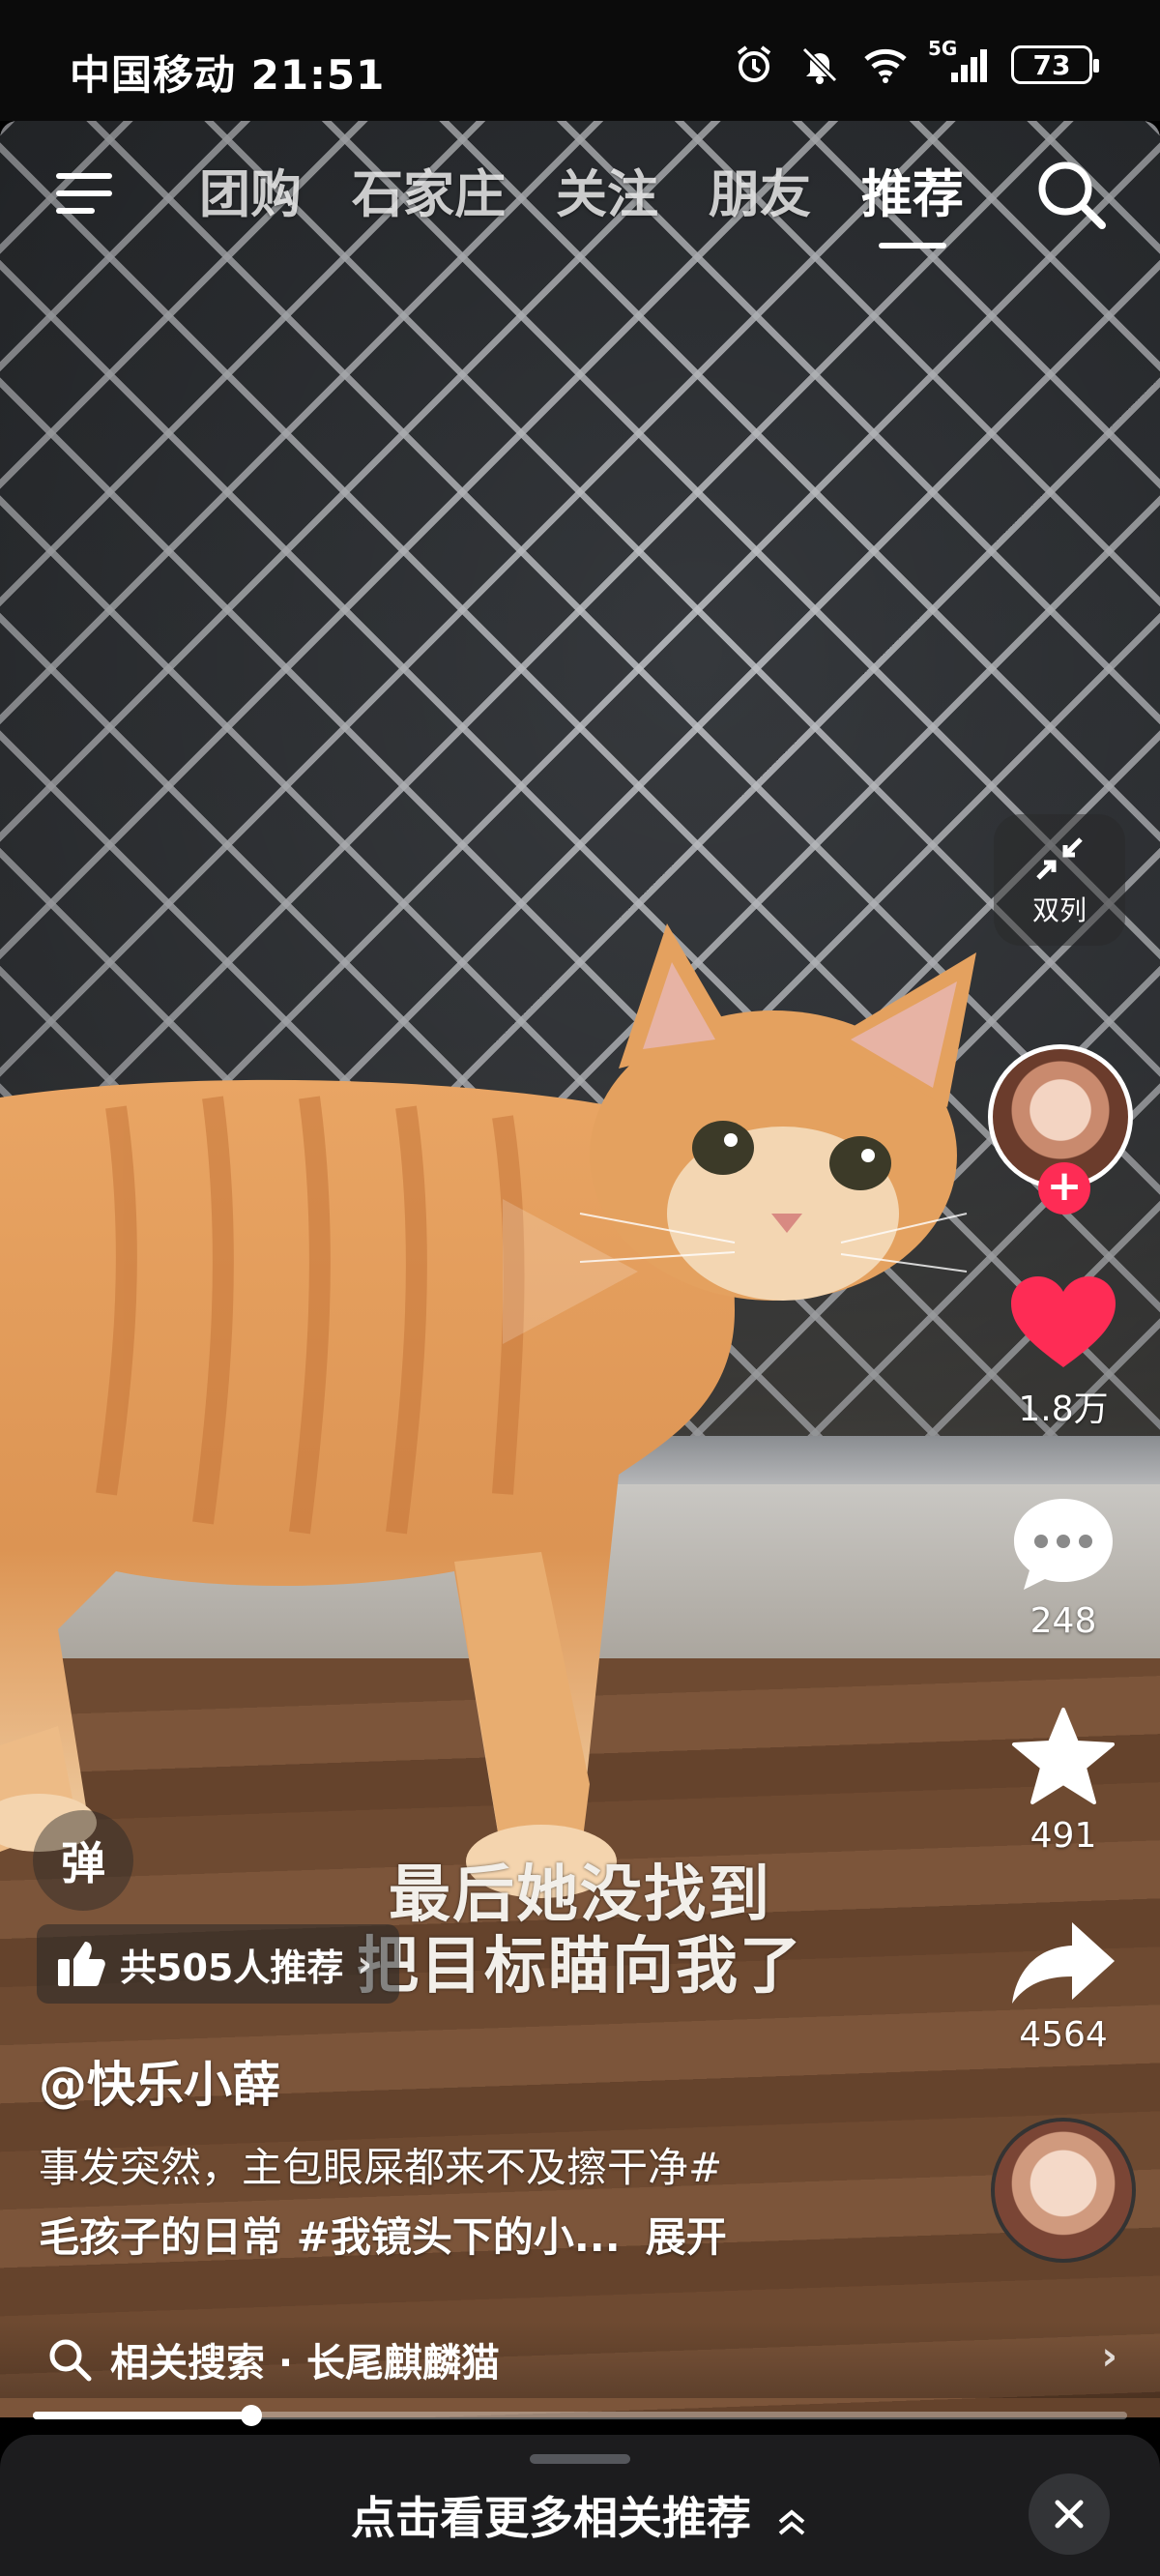 The width and height of the screenshot is (1160, 2576). I want to click on heart-icon, so click(1063, 1321).